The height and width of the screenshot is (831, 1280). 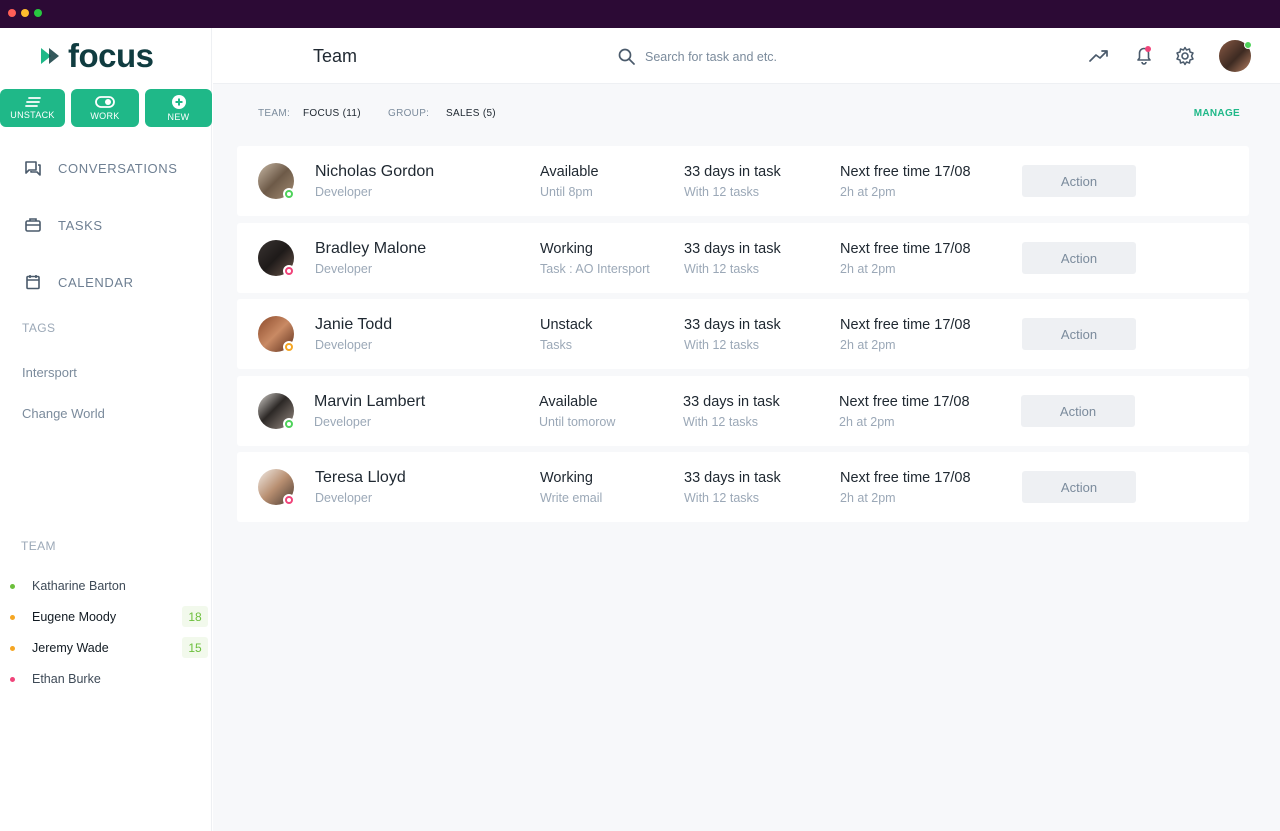 What do you see at coordinates (195, 616) in the screenshot?
I see `unread-count-badge: 18` at bounding box center [195, 616].